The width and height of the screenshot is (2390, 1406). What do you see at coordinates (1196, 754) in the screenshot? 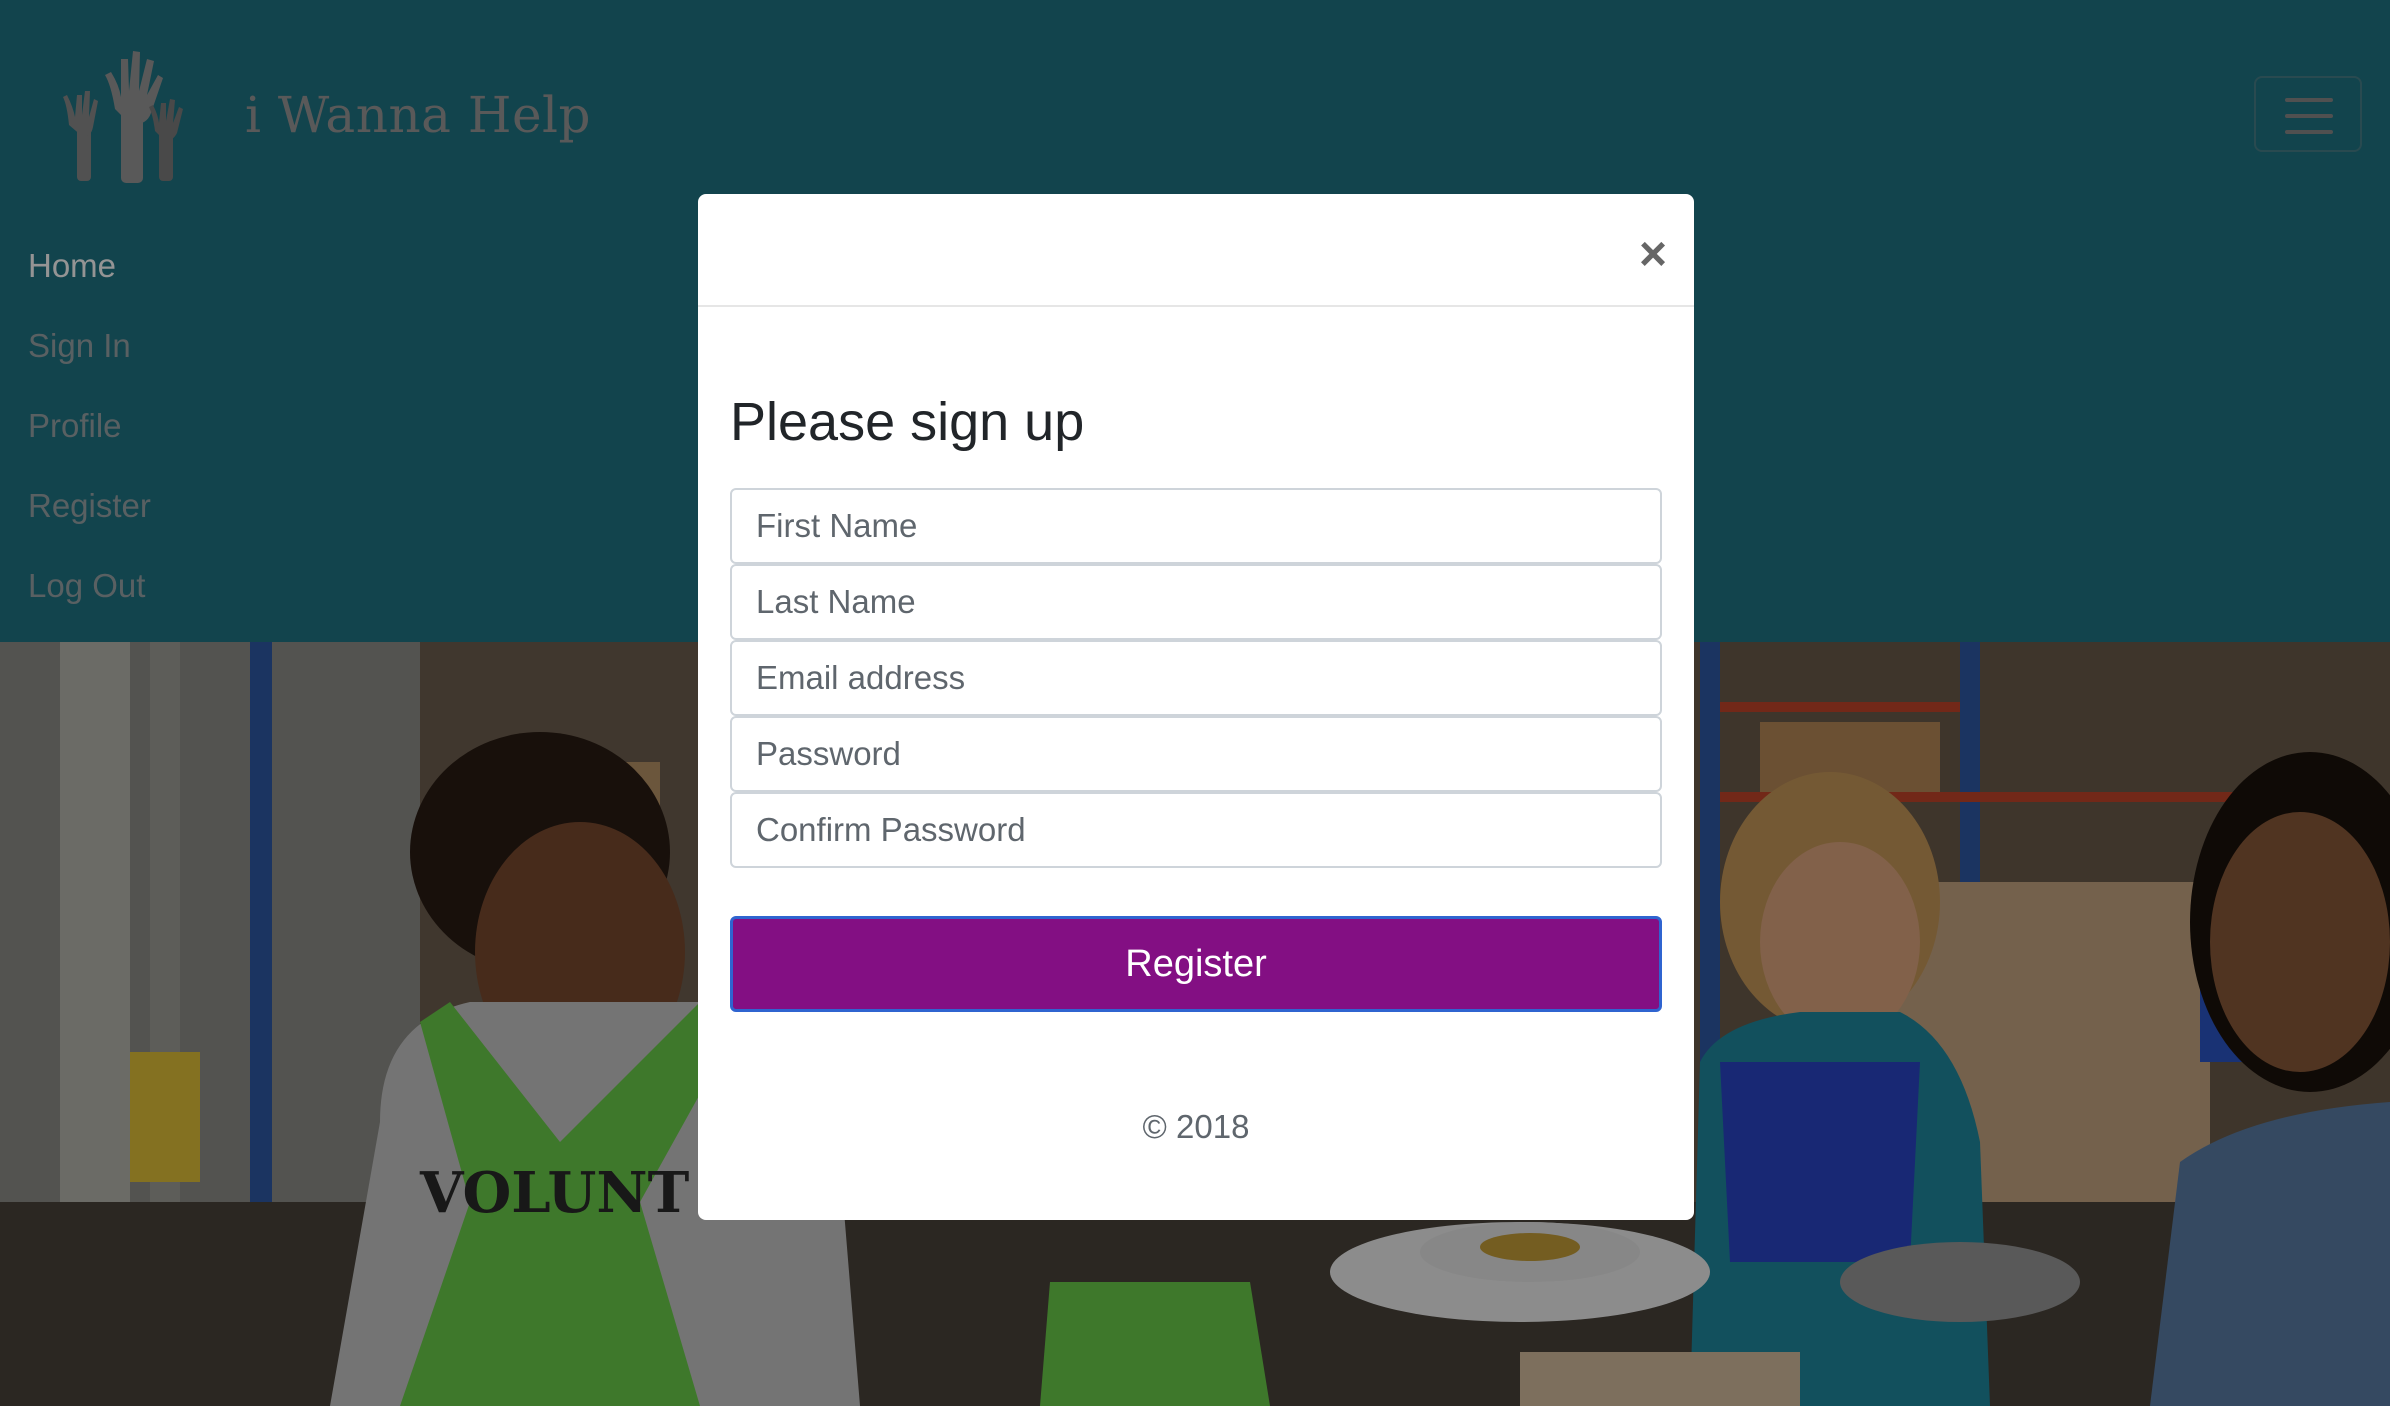
I see `password-field` at bounding box center [1196, 754].